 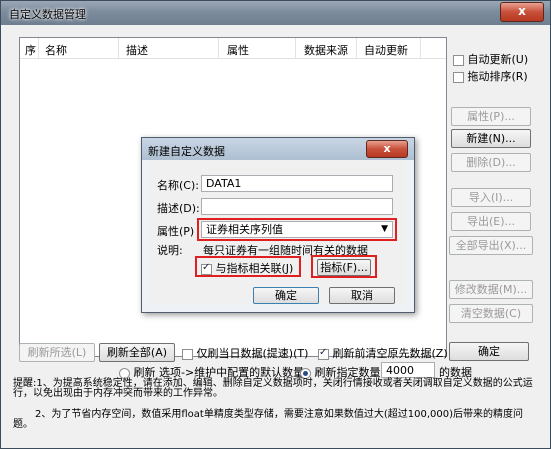 What do you see at coordinates (137, 50) in the screenshot?
I see `col-description: 描述` at bounding box center [137, 50].